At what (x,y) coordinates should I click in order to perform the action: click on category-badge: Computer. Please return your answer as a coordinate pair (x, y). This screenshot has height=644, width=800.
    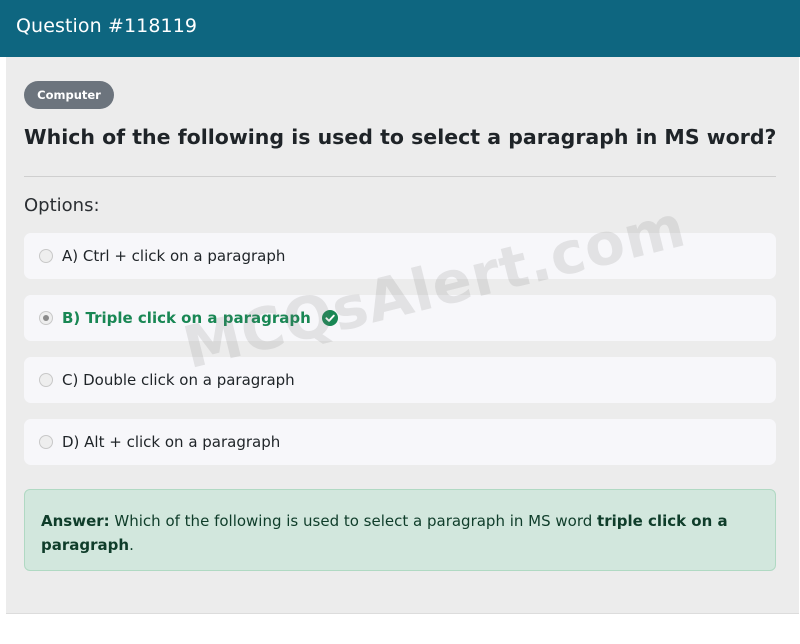
    Looking at the image, I should click on (69, 95).